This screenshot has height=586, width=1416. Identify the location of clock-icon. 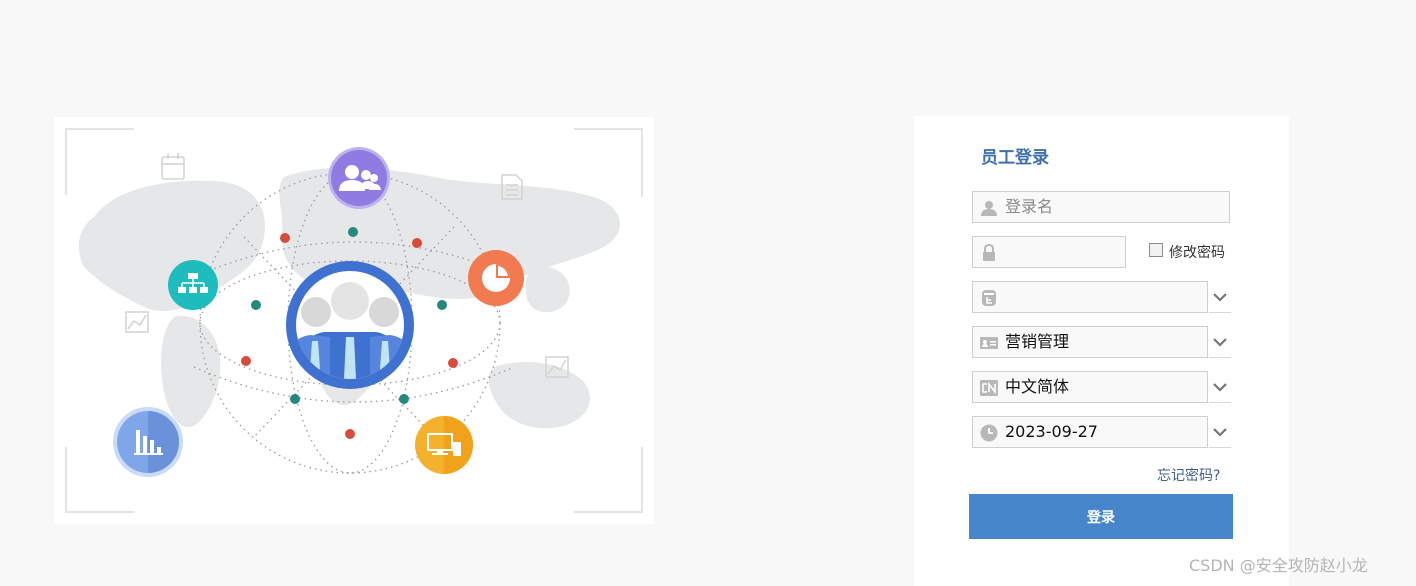
(989, 433).